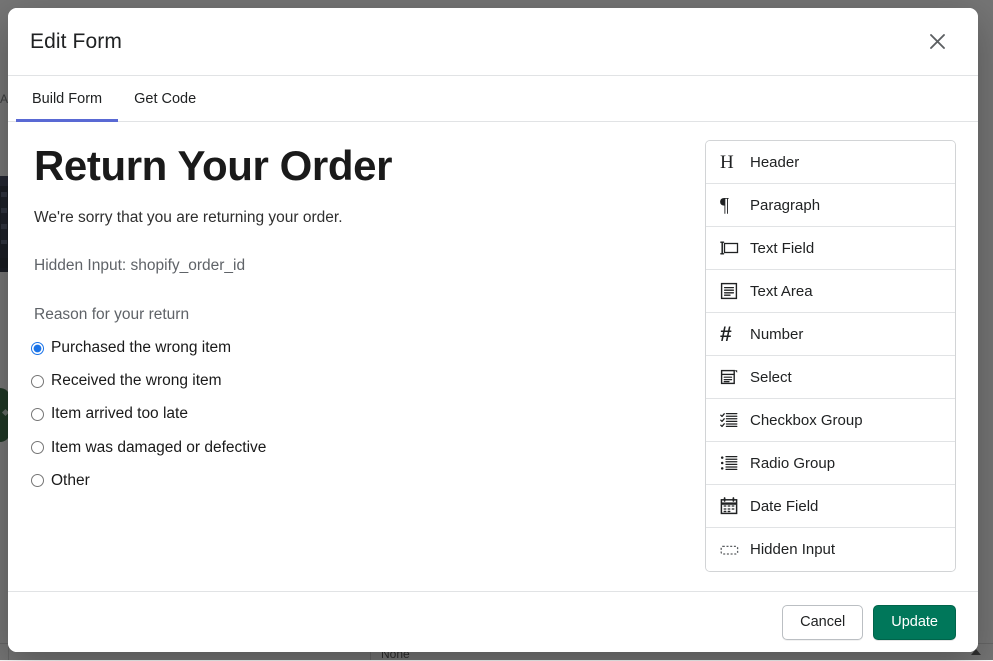  I want to click on close-icon, so click(937, 41).